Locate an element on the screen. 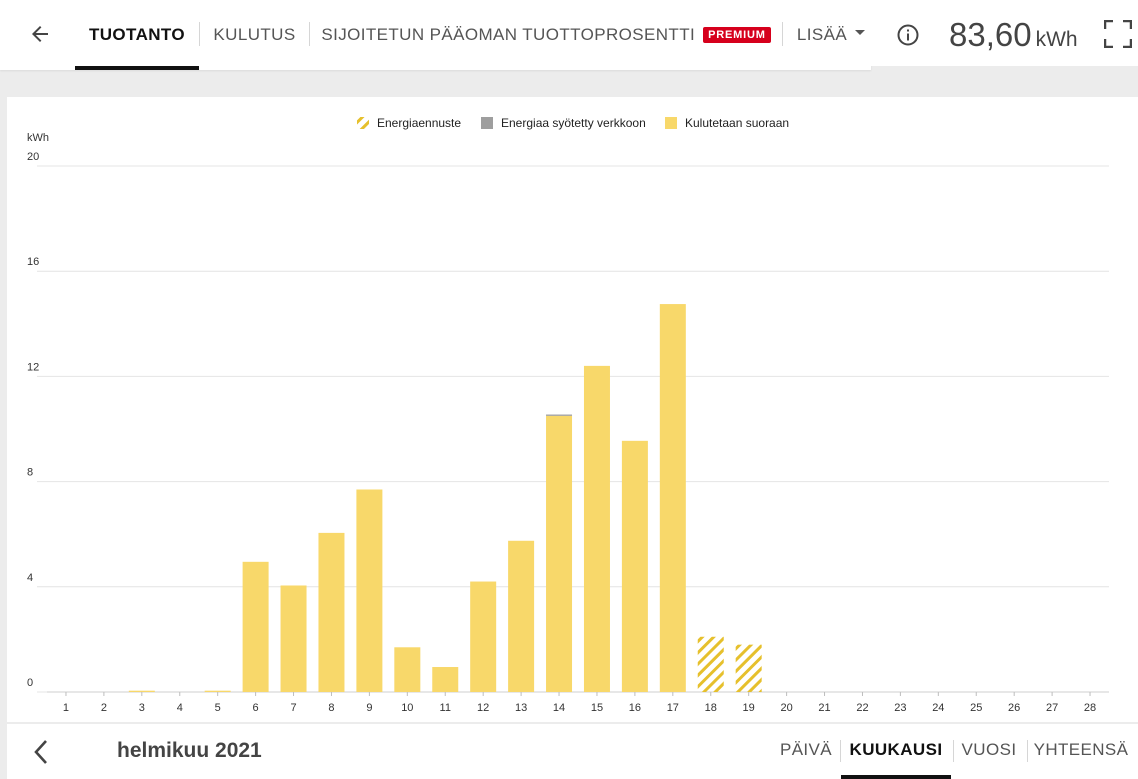 The height and width of the screenshot is (779, 1138). legend-label: Energiaa syötetty verkkoon is located at coordinates (573, 123).